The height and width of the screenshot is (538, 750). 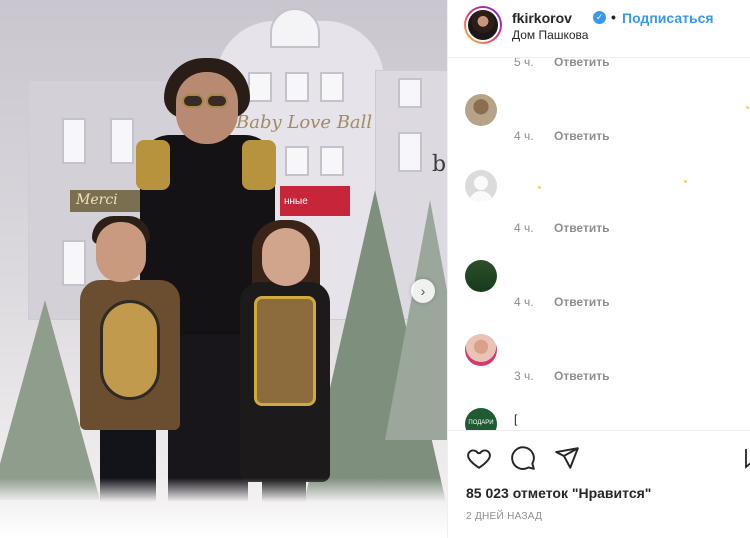 I want to click on commenter-default-avatar, so click(x=481, y=186).